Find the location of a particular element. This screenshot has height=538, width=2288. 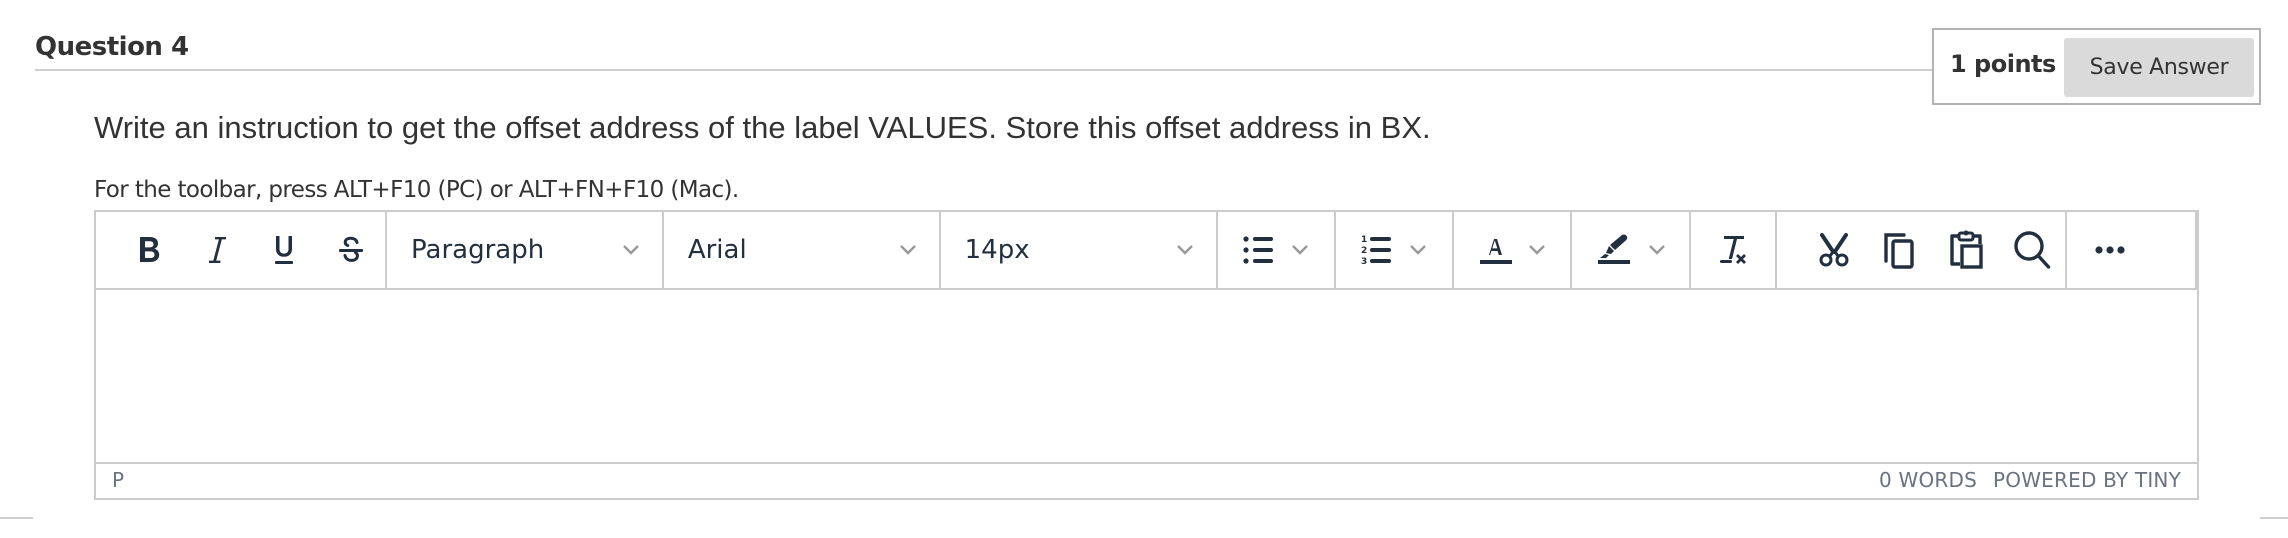

question-title: Question 4 is located at coordinates (112, 47).